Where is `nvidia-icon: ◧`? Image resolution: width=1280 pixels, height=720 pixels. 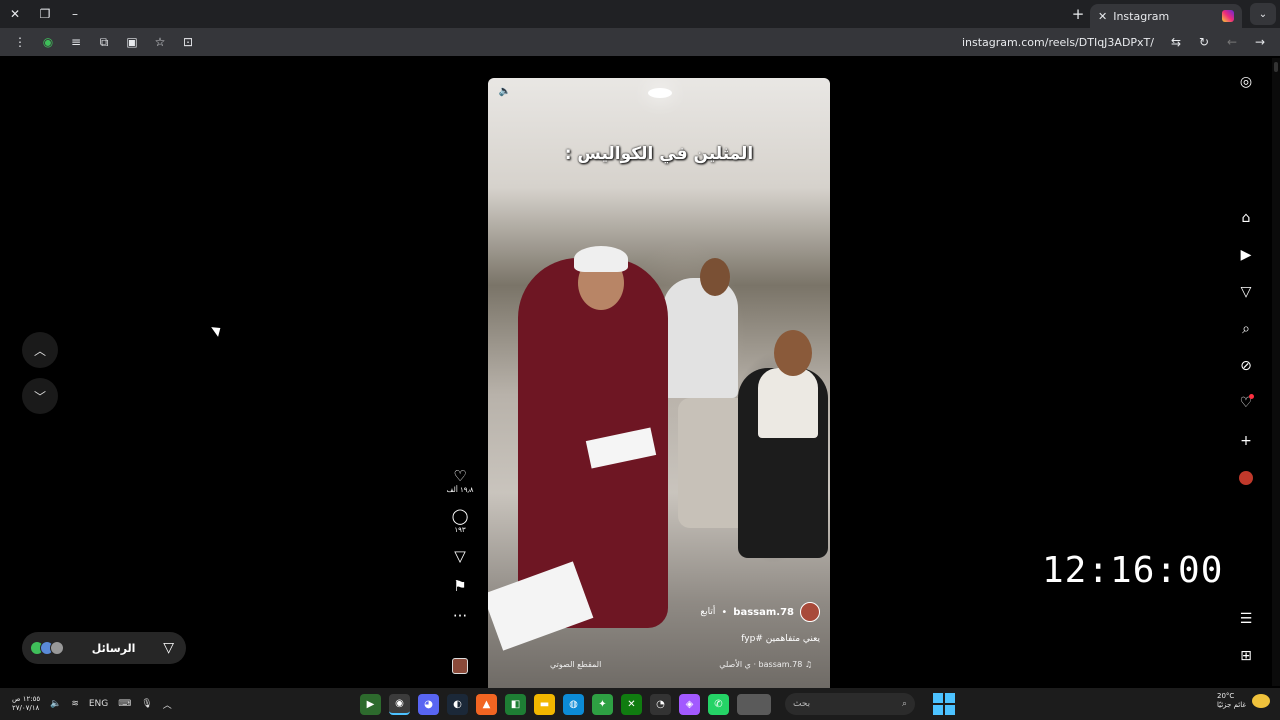 nvidia-icon: ◧ is located at coordinates (515, 704).